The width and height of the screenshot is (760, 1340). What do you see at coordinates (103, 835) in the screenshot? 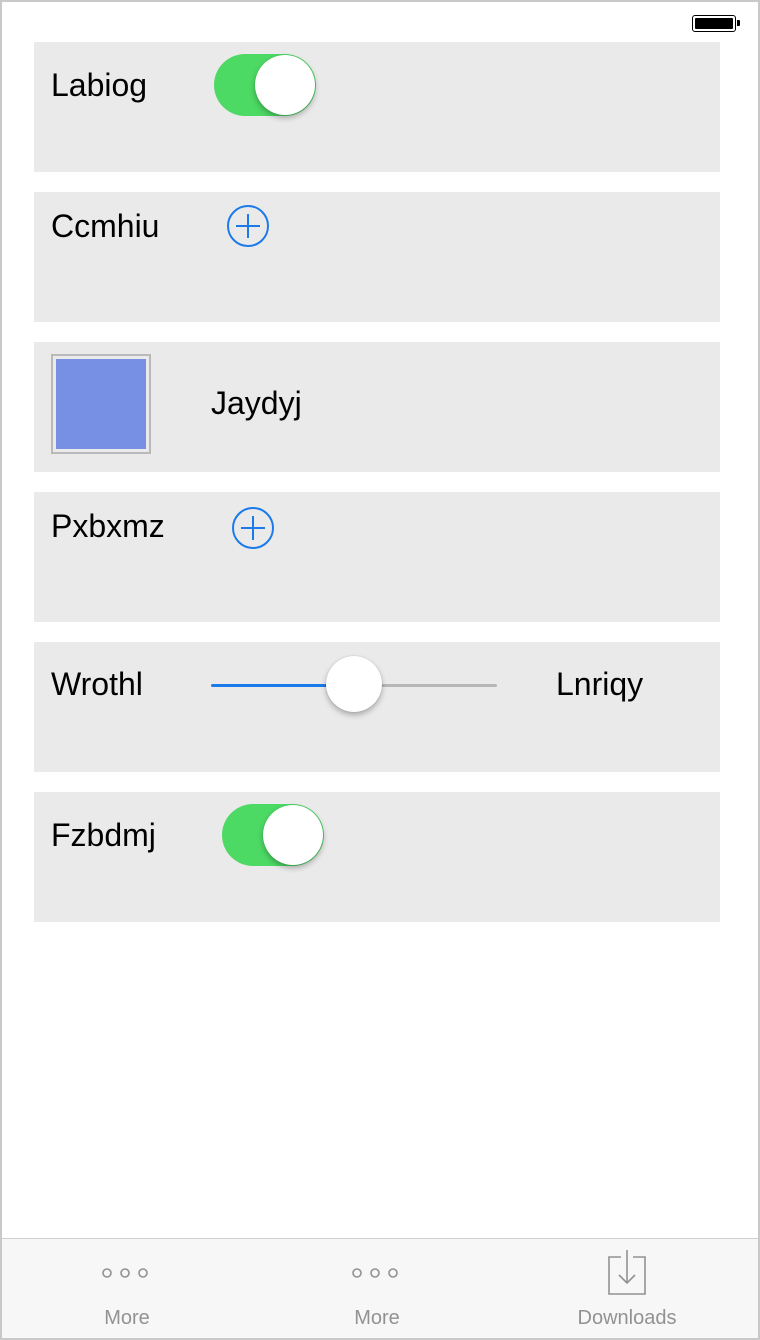
I see `row-label: Fzbdmj` at bounding box center [103, 835].